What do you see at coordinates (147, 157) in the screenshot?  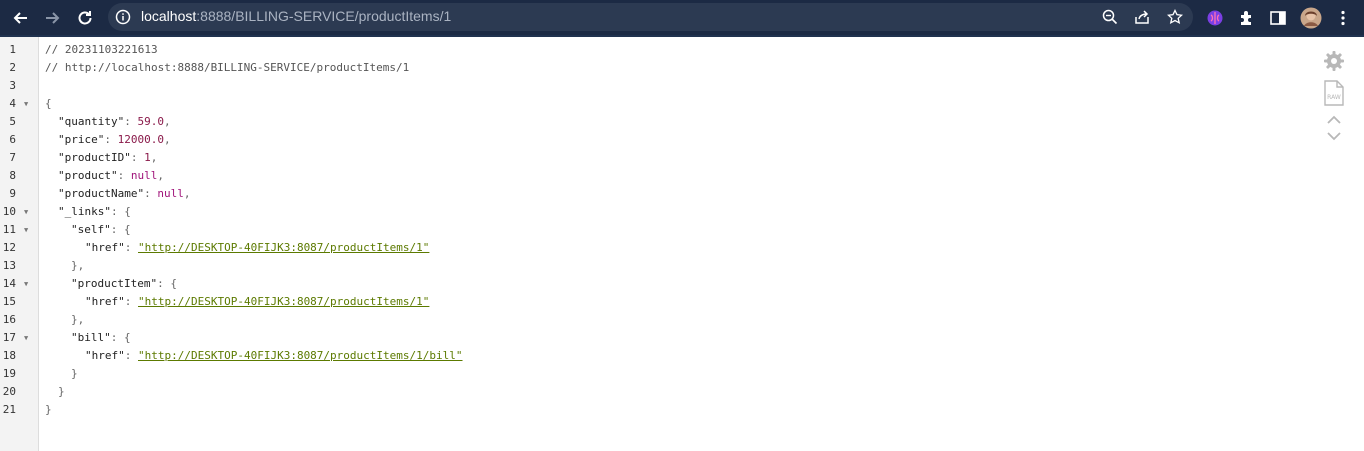 I see `json-value: 1` at bounding box center [147, 157].